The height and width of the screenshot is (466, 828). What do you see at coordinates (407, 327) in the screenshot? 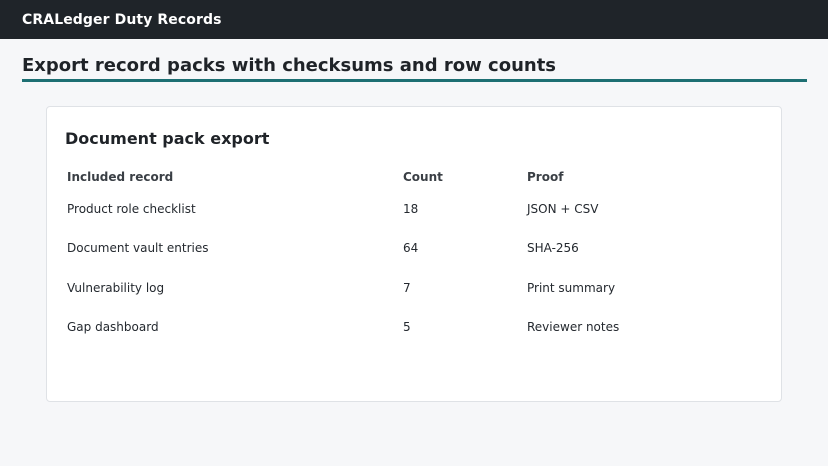
I see `count-cell: 5` at bounding box center [407, 327].